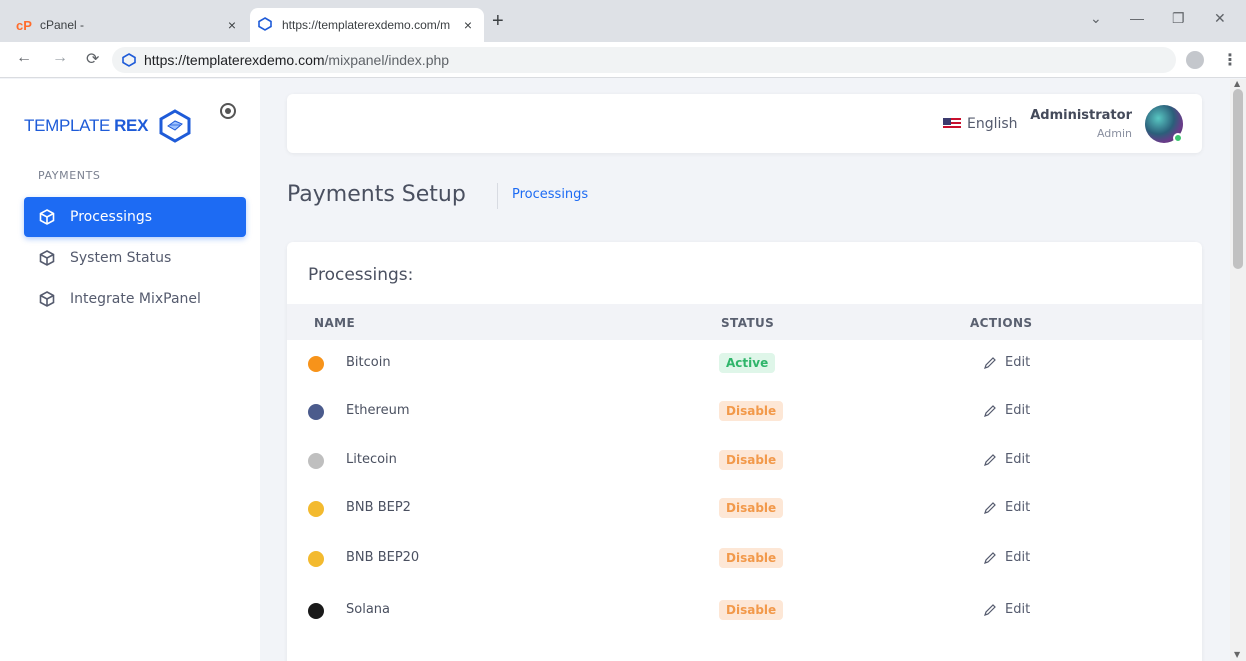  I want to click on status-badge: Active, so click(747, 363).